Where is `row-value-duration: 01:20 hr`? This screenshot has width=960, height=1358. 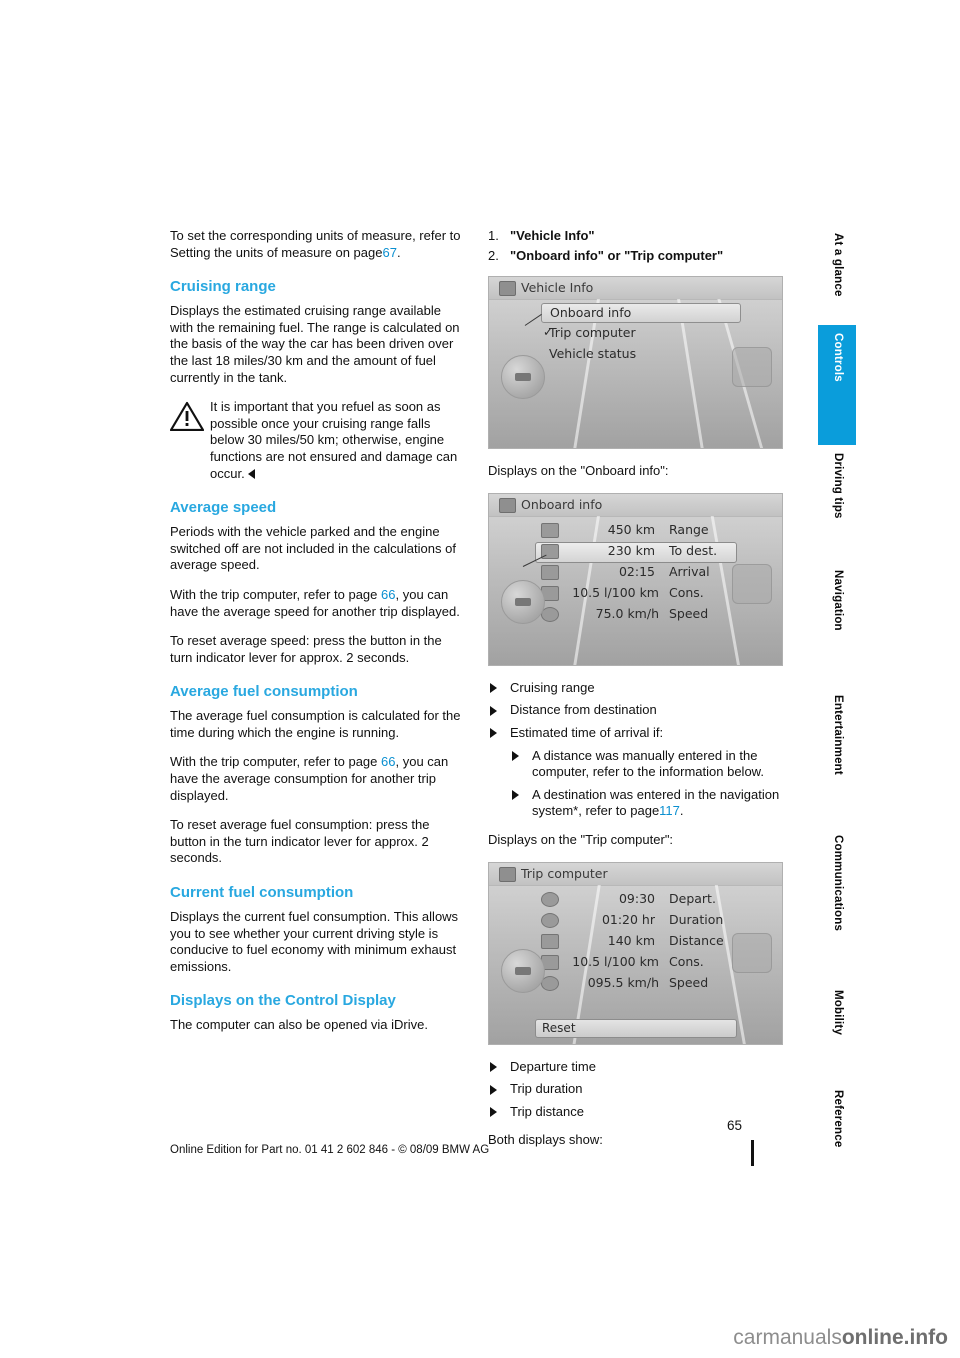
row-value-duration: 01:20 hr is located at coordinates (628, 919).